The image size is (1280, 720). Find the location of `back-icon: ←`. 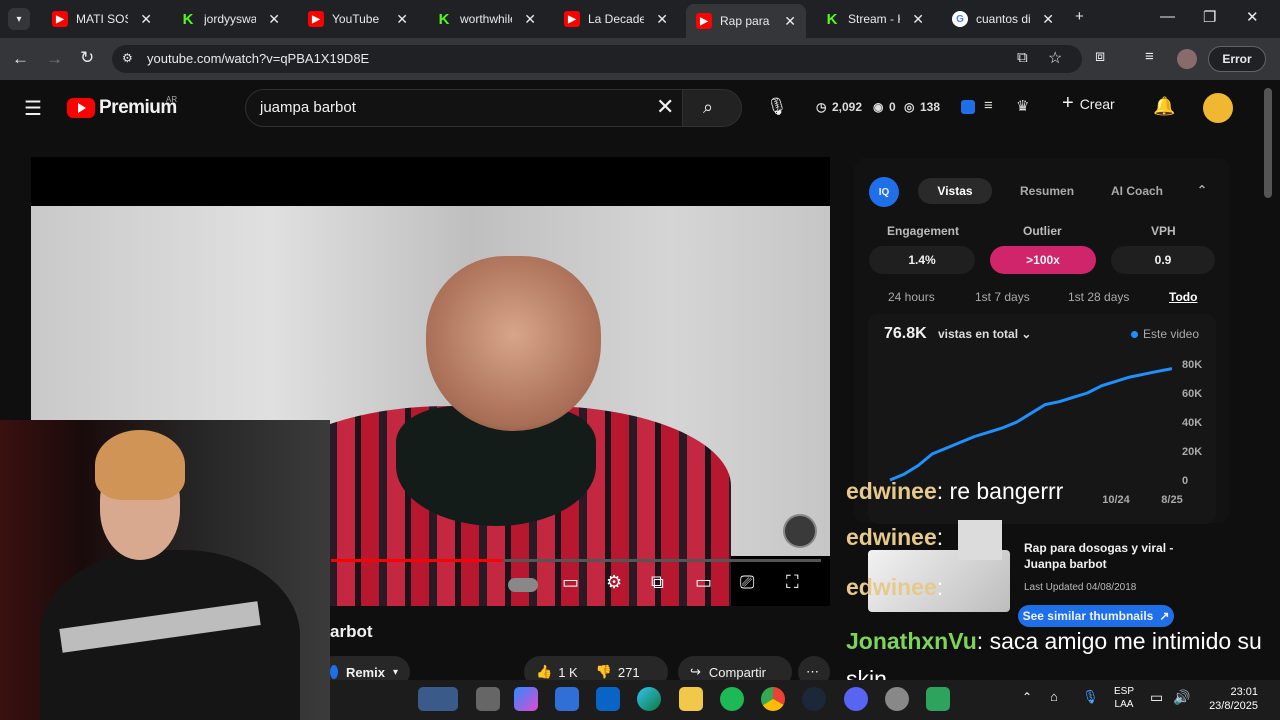

back-icon: ← is located at coordinates (20, 59).